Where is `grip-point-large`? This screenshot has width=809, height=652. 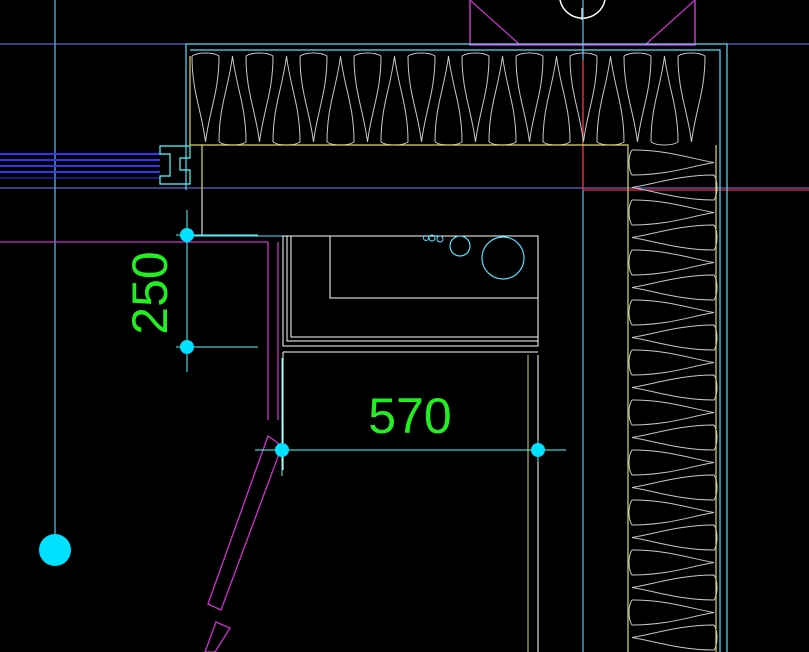
grip-point-large is located at coordinates (55, 550).